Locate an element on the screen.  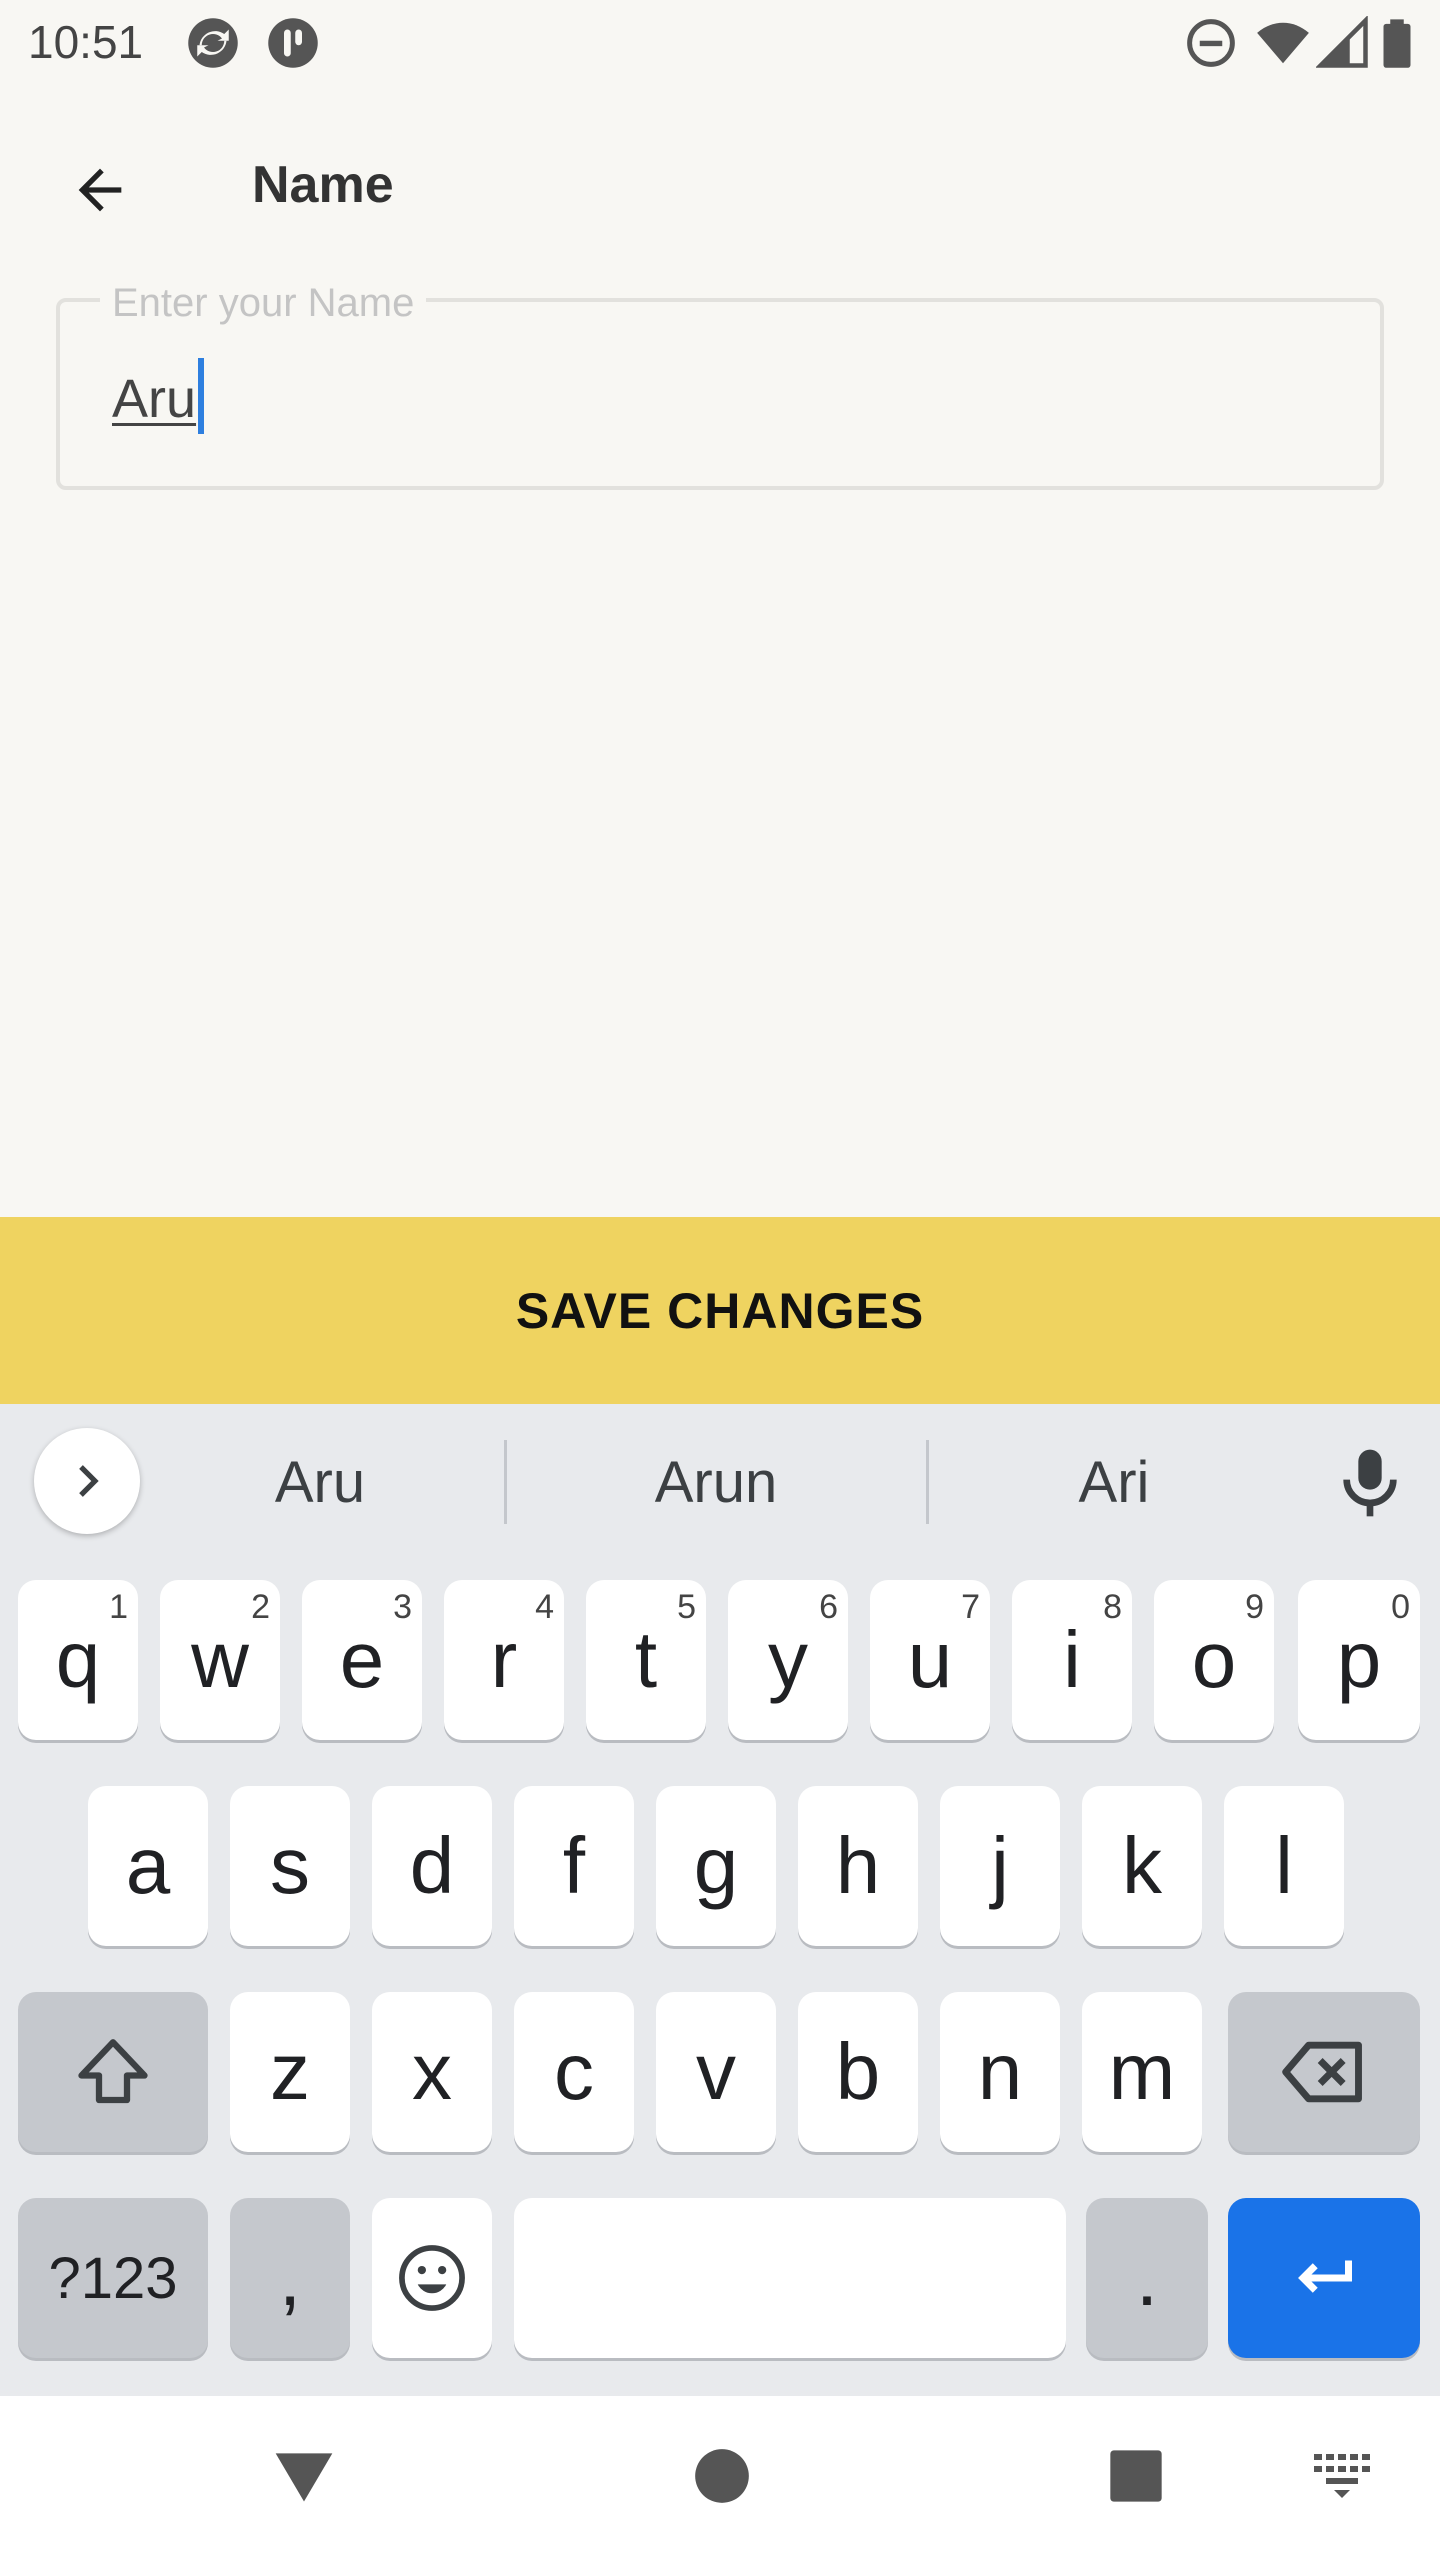
wifi-icon is located at coordinates (1283, 43).